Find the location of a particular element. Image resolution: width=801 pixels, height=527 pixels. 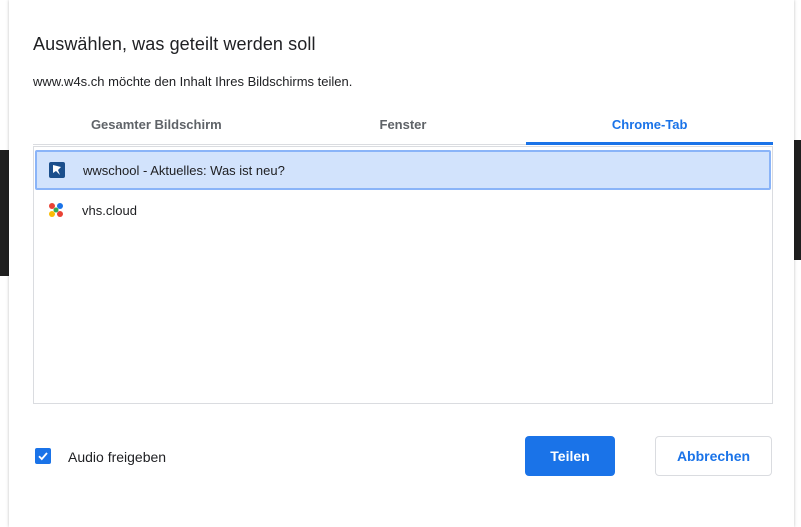

list-item-label: wwschool - Aktuelles: Was ist neu? is located at coordinates (184, 170).